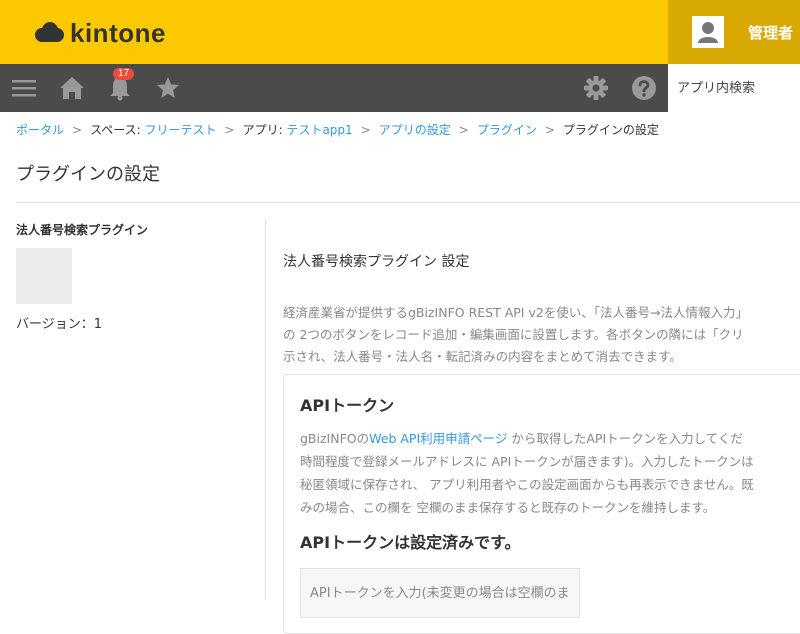  Describe the element at coordinates (513, 334) in the screenshot. I see `description-line: の 2つのボタンをレコード追加・編集画面に設置します。各ボタンの隣には「クリ` at that location.